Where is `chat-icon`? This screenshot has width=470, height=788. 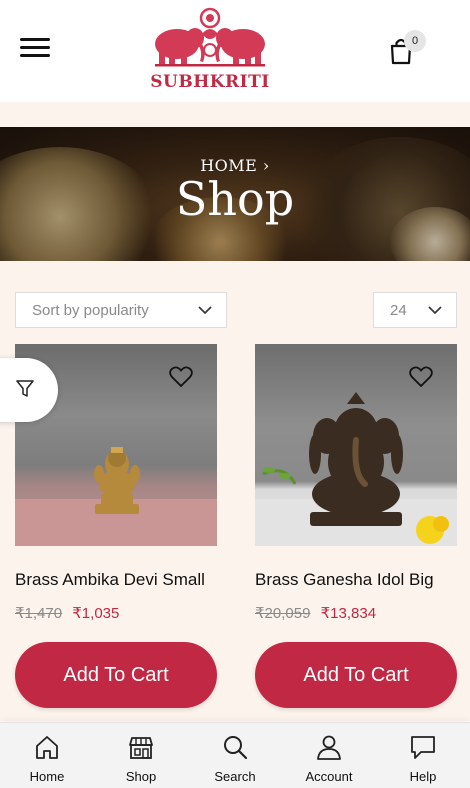 chat-icon is located at coordinates (423, 747).